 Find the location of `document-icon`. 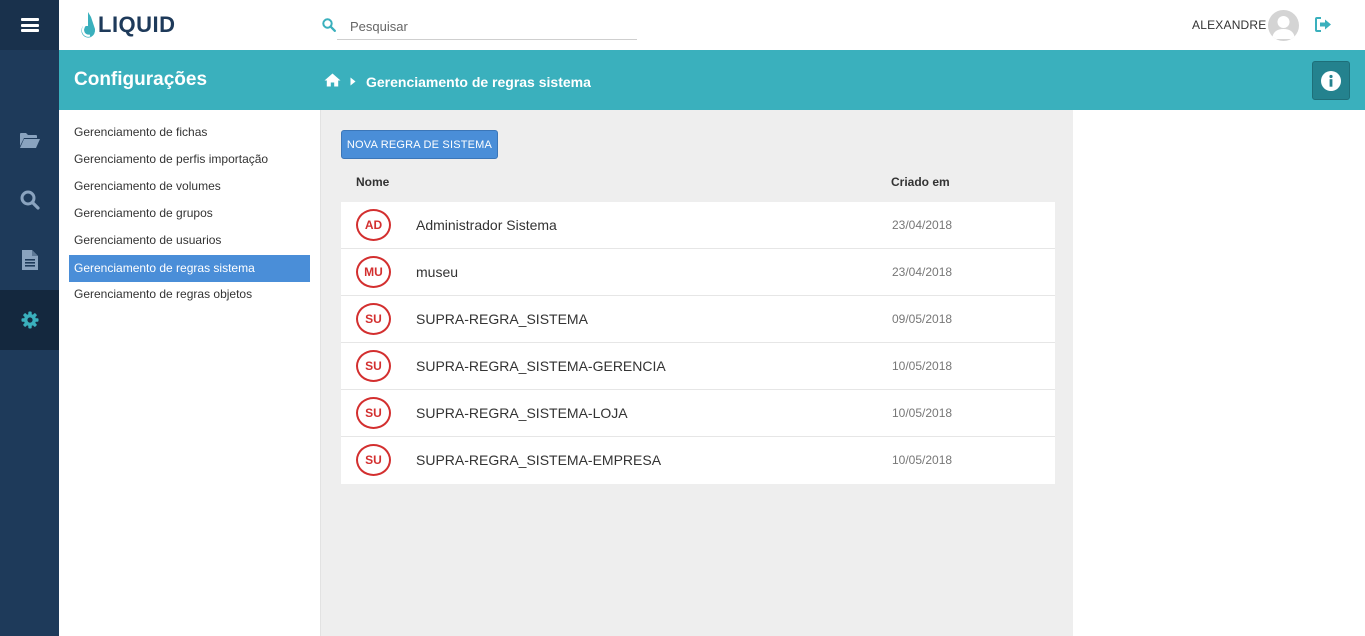

document-icon is located at coordinates (29, 260).